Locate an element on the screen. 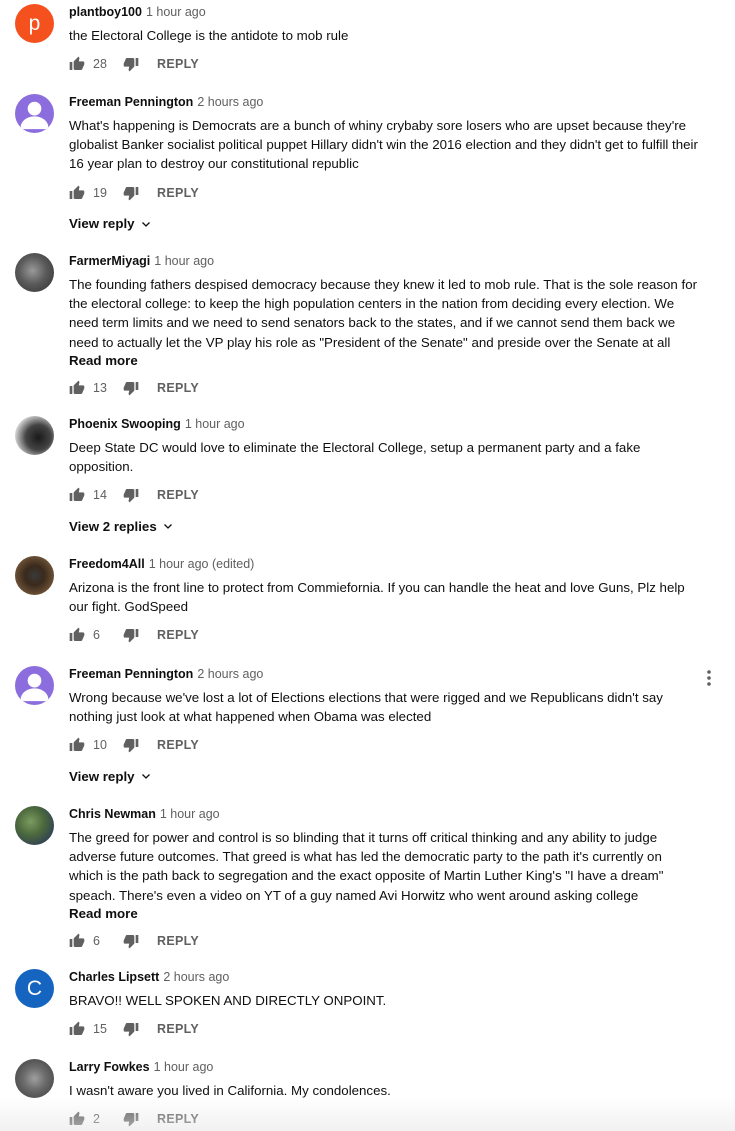 The image size is (735, 1131). like-count: 2 is located at coordinates (96, 1119).